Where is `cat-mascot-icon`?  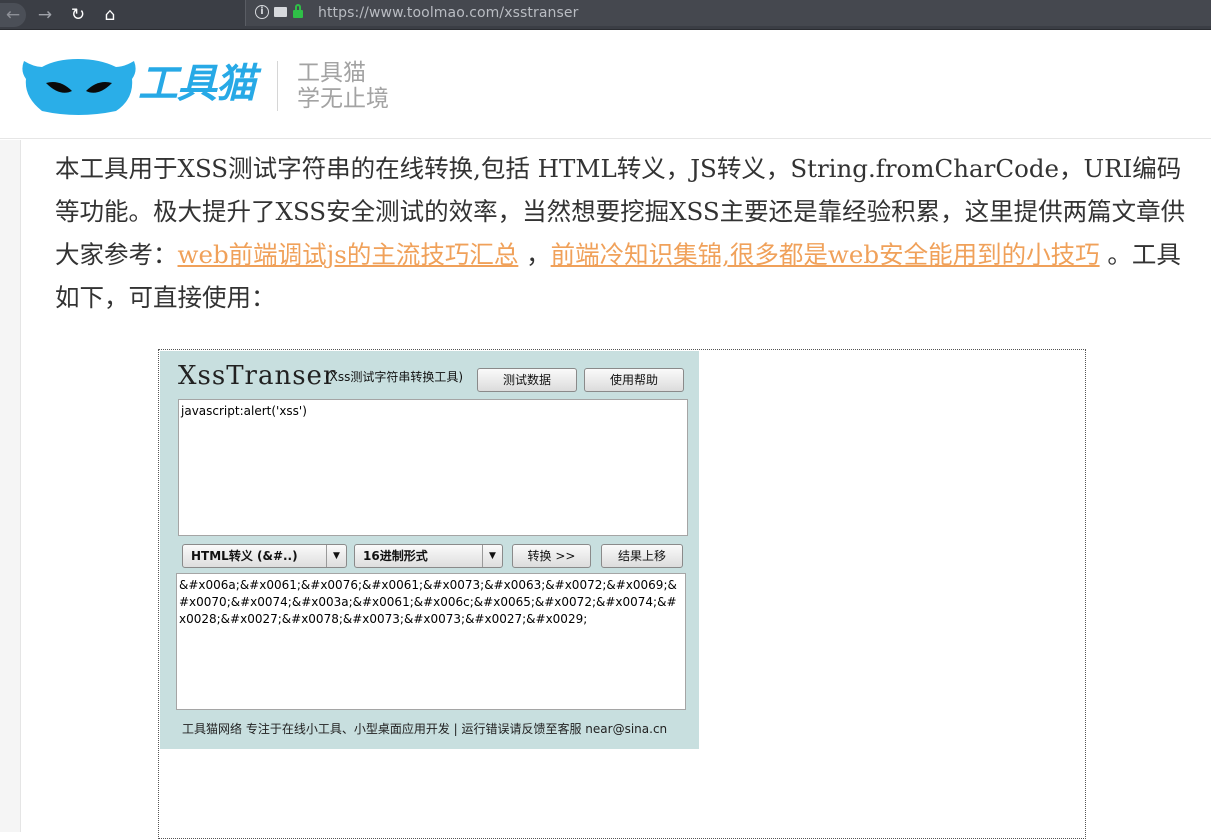
cat-mascot-icon is located at coordinates (78, 86).